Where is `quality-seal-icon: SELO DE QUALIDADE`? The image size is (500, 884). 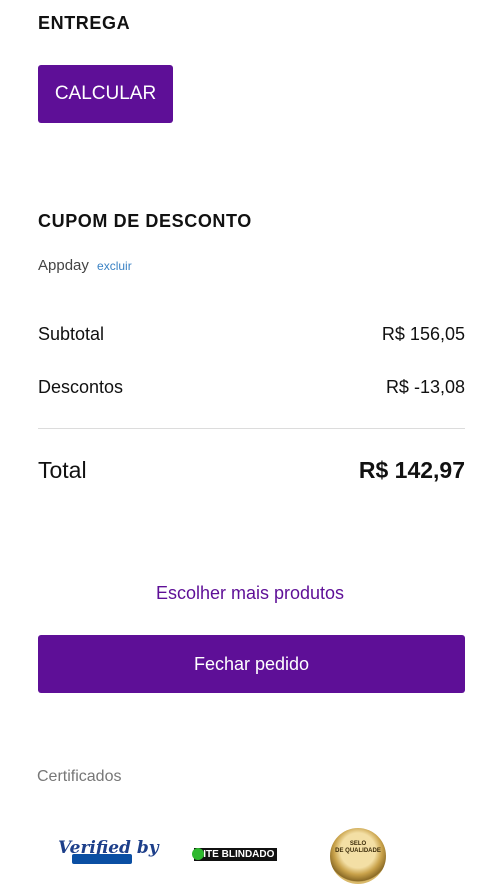
quality-seal-icon: SELO DE QUALIDADE is located at coordinates (358, 856).